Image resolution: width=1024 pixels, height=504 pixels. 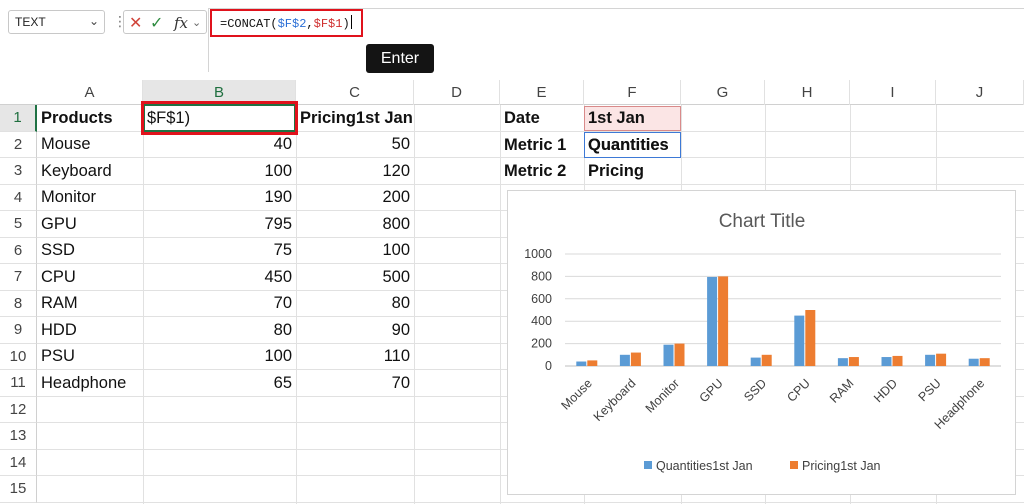 I want to click on bar-pricing-psu, so click(x=941, y=359).